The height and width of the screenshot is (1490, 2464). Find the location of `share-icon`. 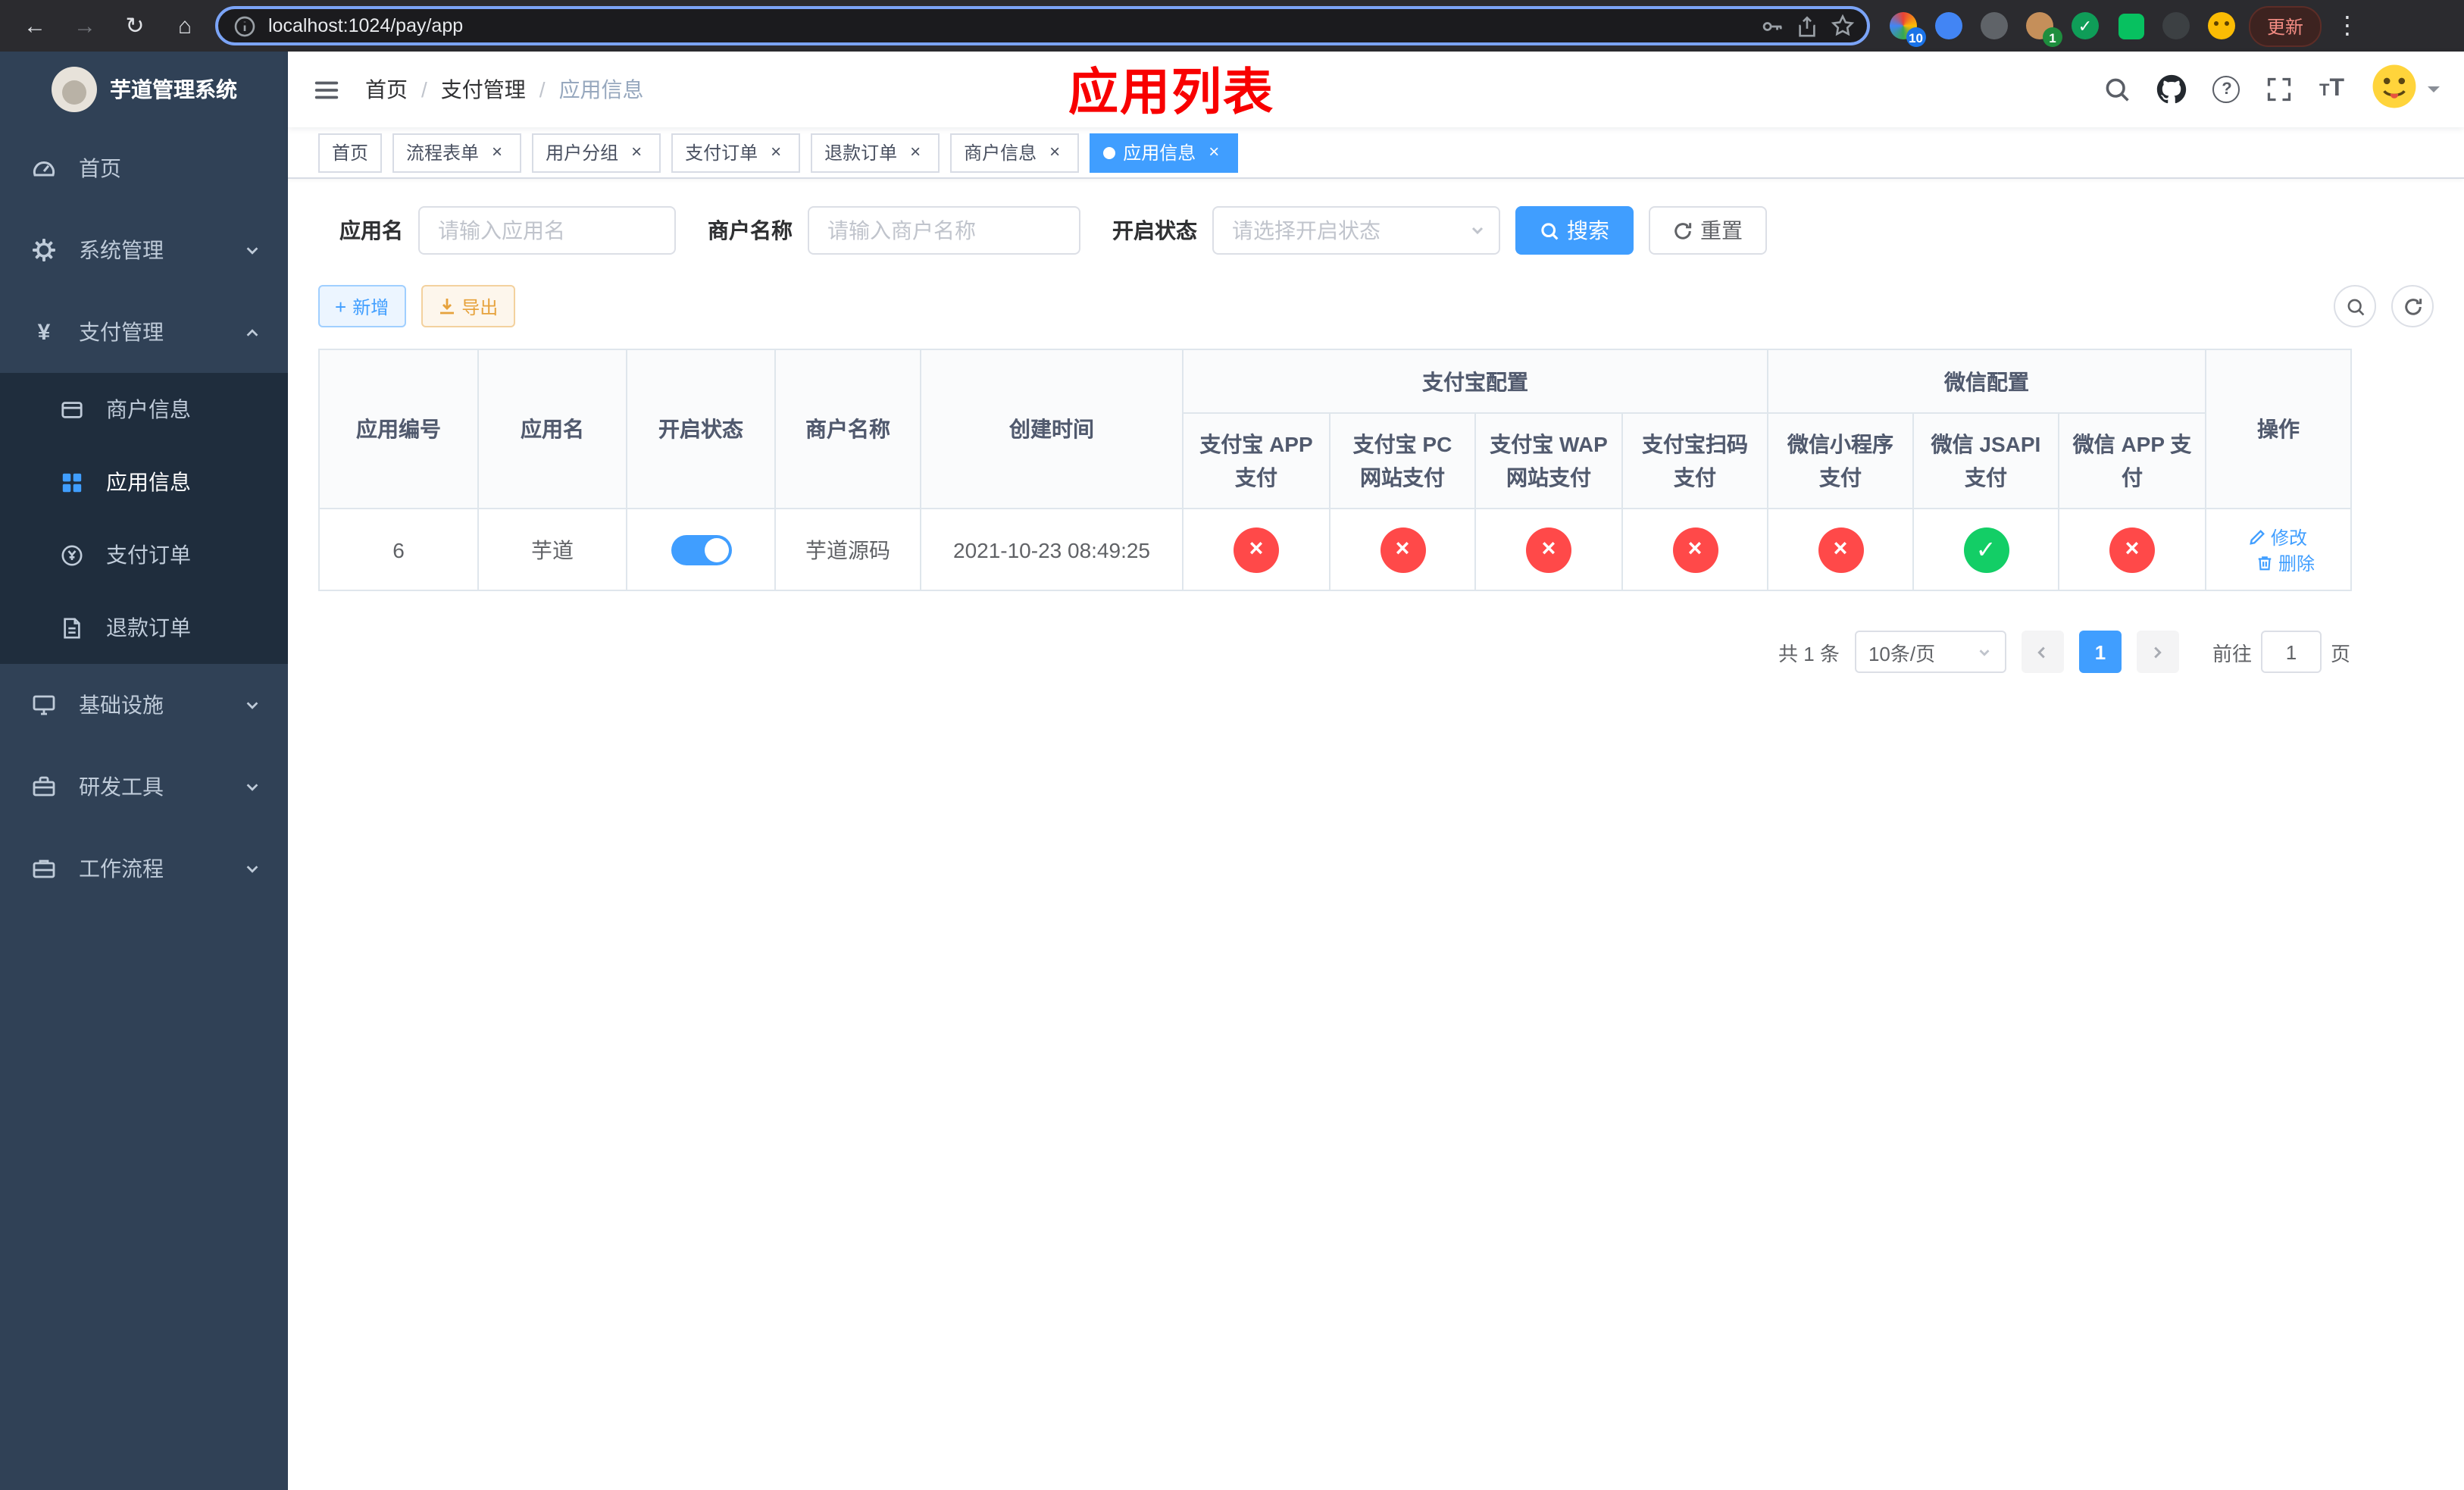

share-icon is located at coordinates (1807, 26).